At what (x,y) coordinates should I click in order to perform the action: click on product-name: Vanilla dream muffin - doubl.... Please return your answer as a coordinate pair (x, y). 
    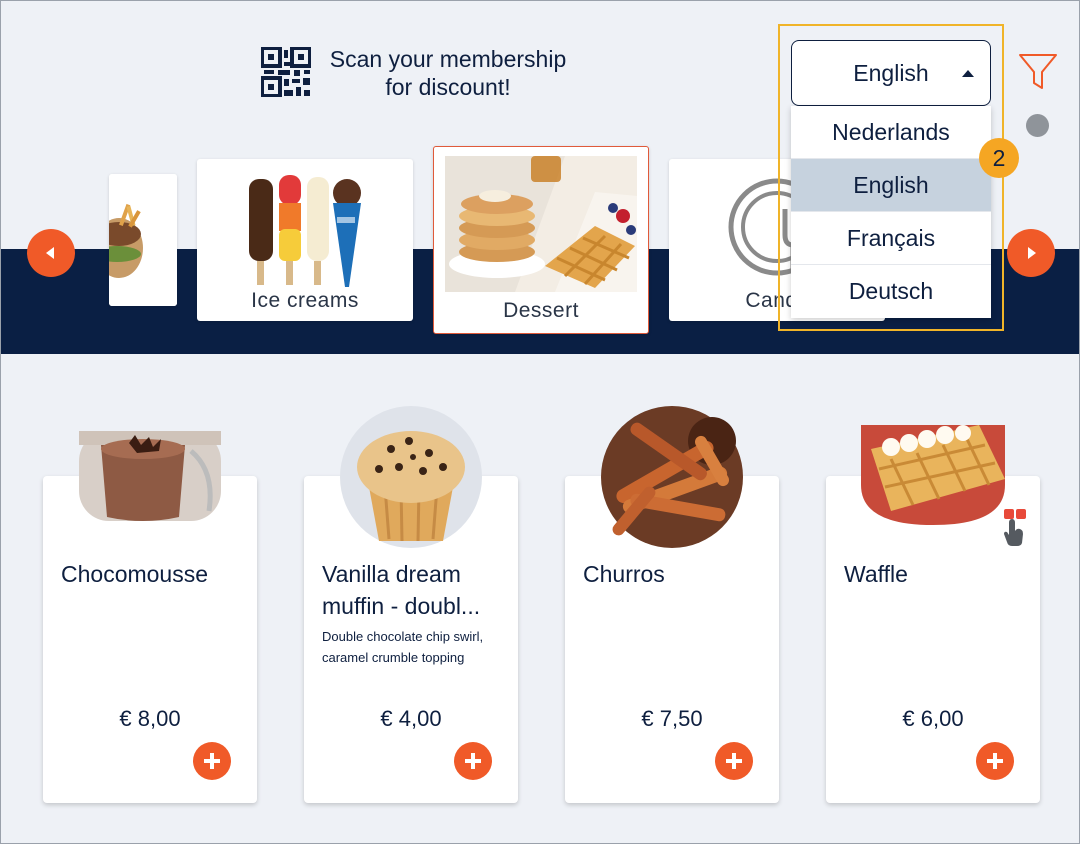
    Looking at the image, I should click on (401, 590).